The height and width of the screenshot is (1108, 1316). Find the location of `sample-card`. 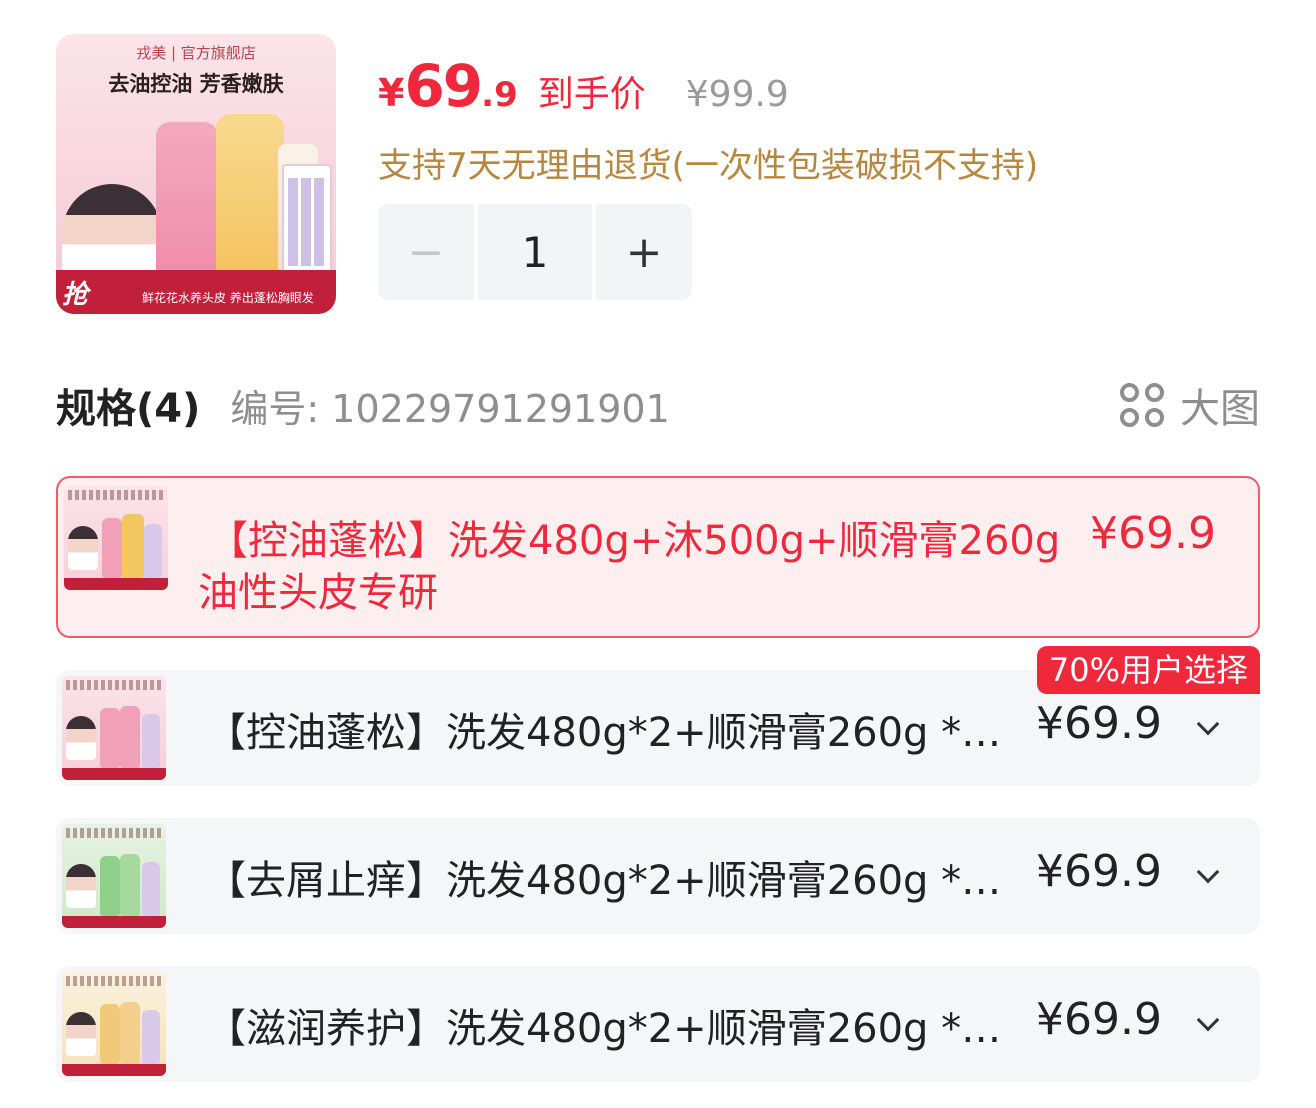

sample-card is located at coordinates (307, 219).